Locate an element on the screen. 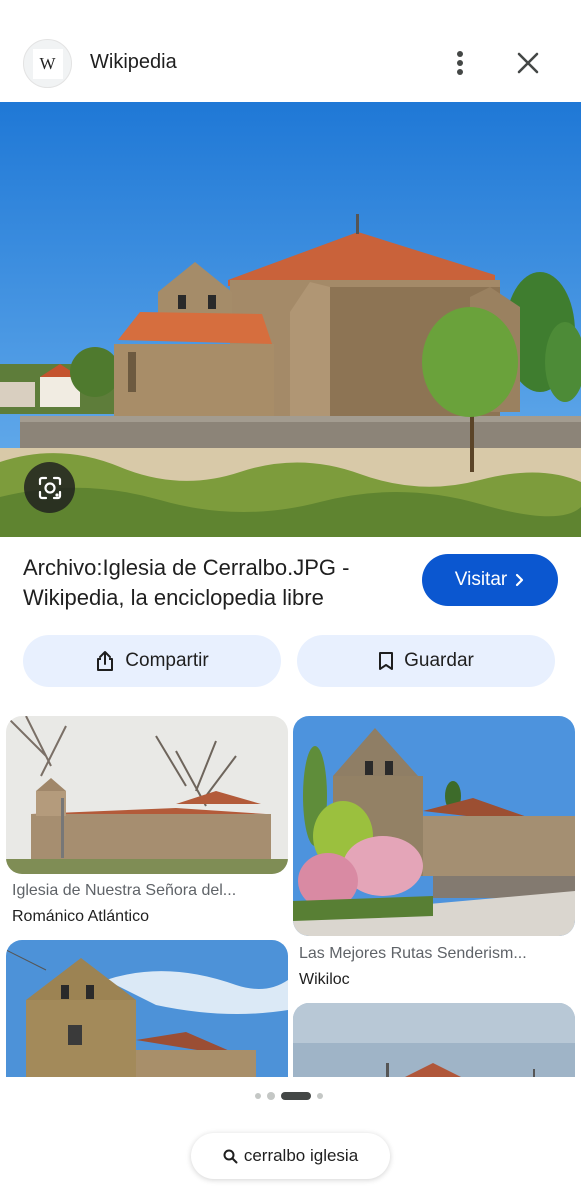  carousel-indicator is located at coordinates (289, 1096).